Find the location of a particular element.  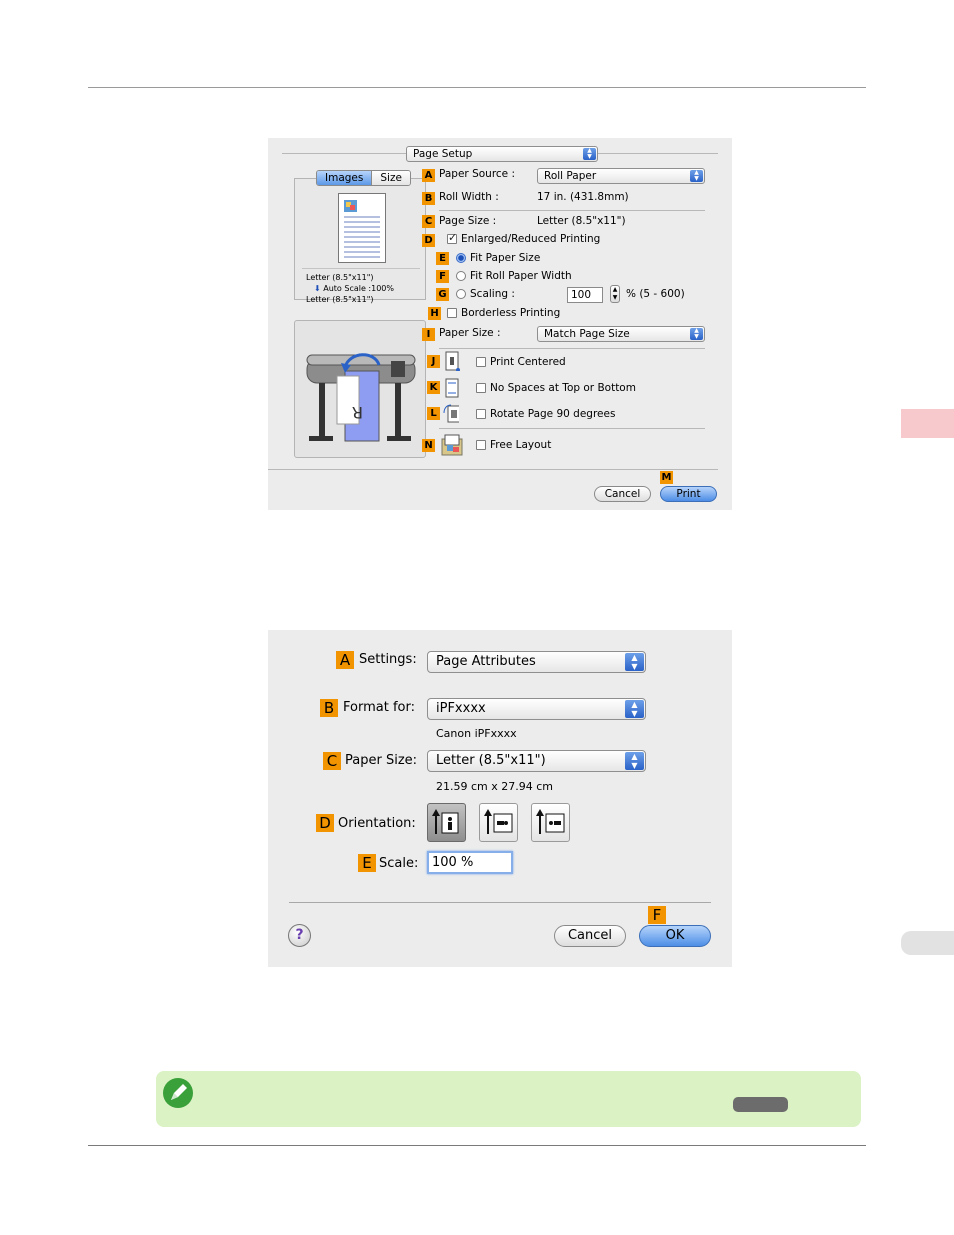

scale-label: Scale: is located at coordinates (399, 863).